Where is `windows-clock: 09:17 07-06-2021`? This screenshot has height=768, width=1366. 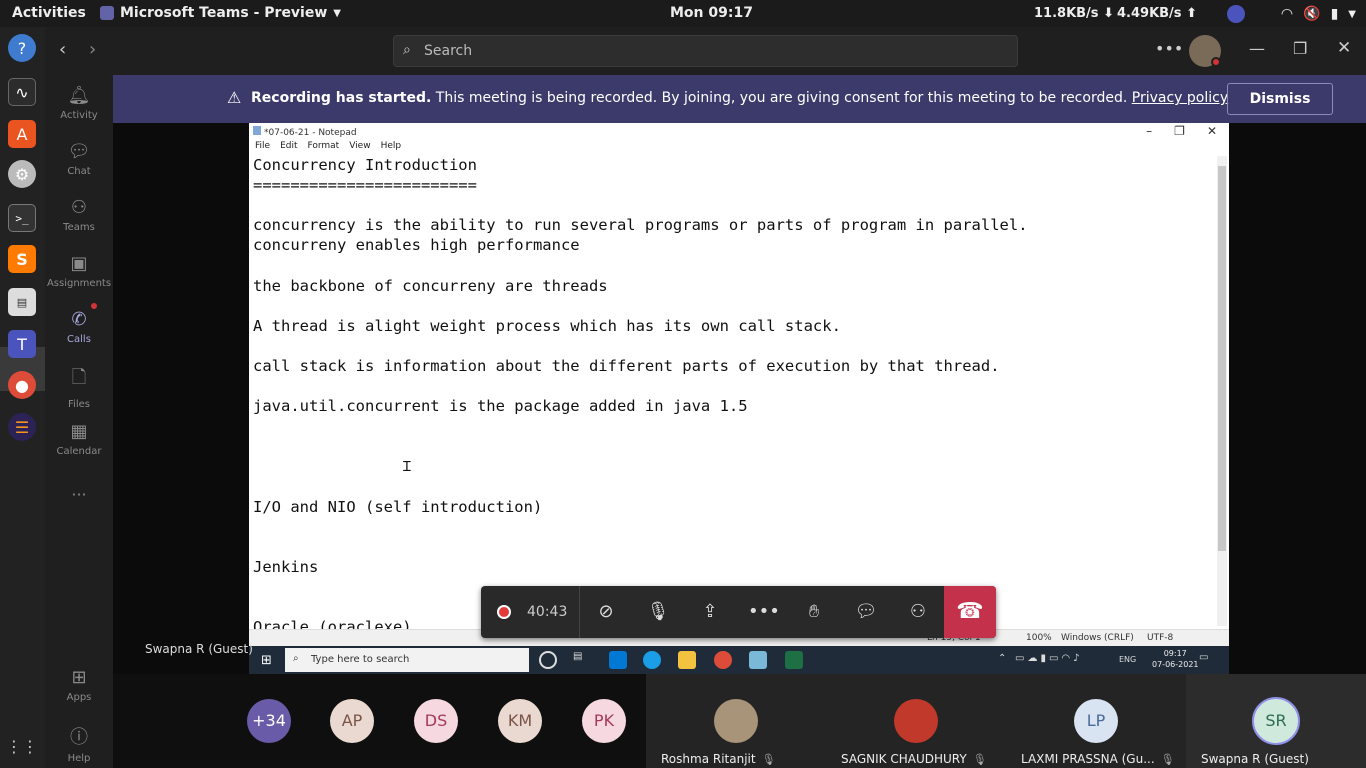 windows-clock: 09:17 07-06-2021 is located at coordinates (1175, 659).